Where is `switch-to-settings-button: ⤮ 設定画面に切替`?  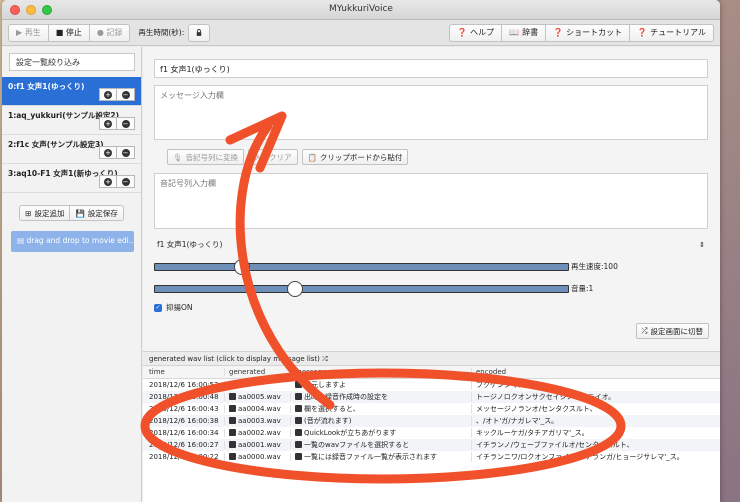
switch-to-settings-button: ⤮ 設定画面に切替 is located at coordinates (672, 331).